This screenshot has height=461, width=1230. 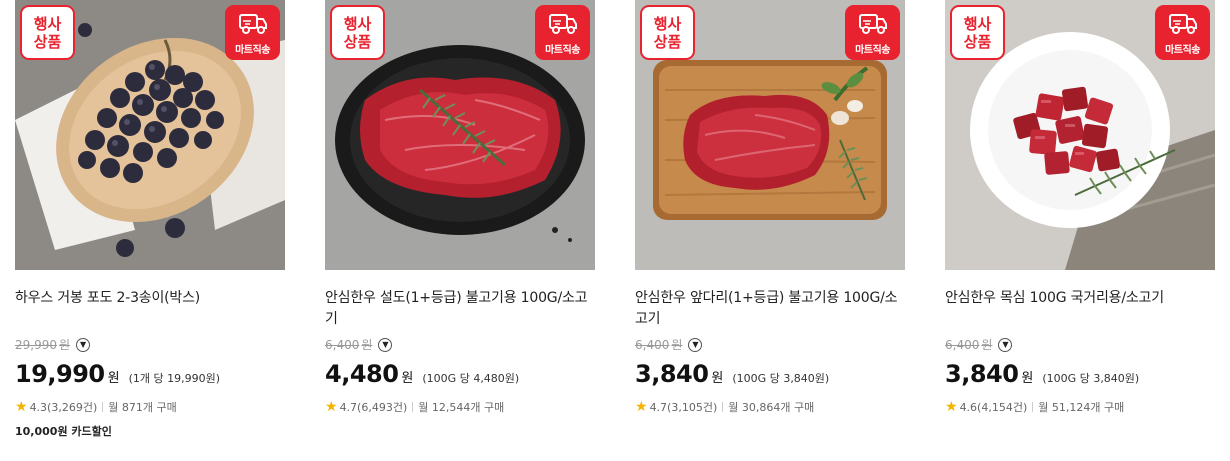 What do you see at coordinates (460, 309) in the screenshot?
I see `product-title: 안심한우 설도(1+등급) 불고기용 100G/소고기` at bounding box center [460, 309].